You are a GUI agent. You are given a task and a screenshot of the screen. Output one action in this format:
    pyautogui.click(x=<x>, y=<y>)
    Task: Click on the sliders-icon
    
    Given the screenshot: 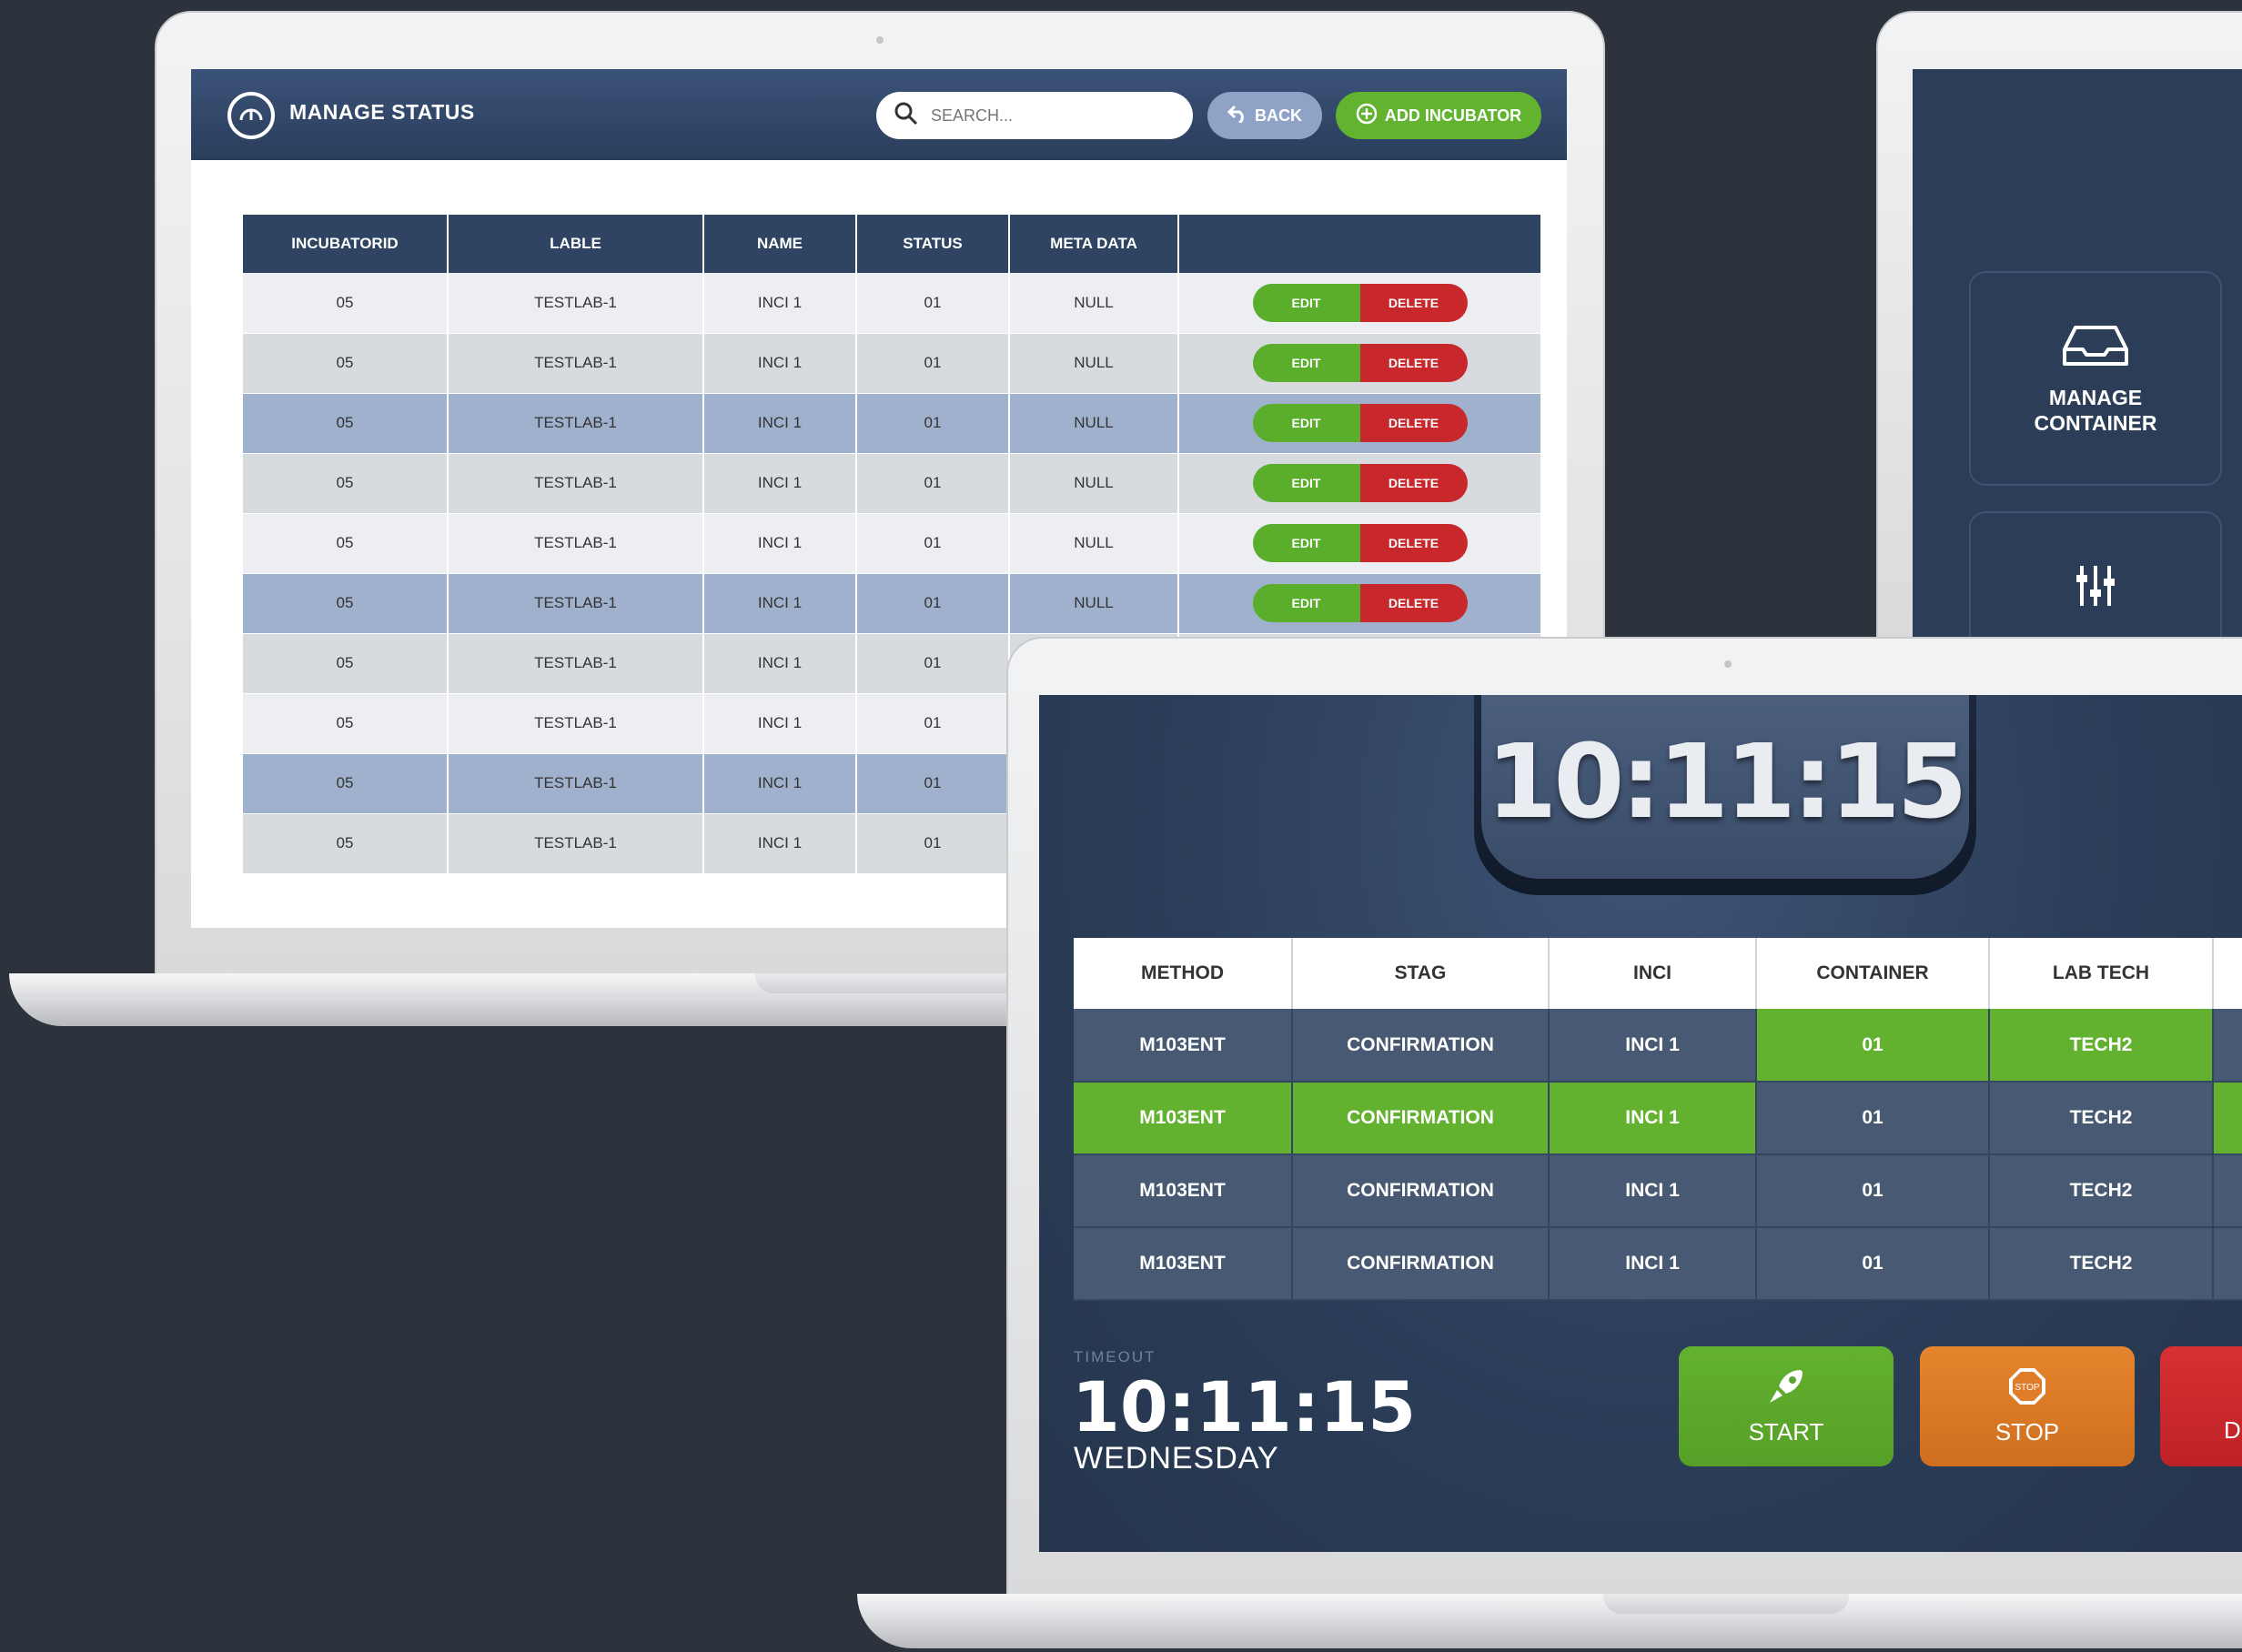 What is the action you would take?
    pyautogui.click(x=2095, y=588)
    